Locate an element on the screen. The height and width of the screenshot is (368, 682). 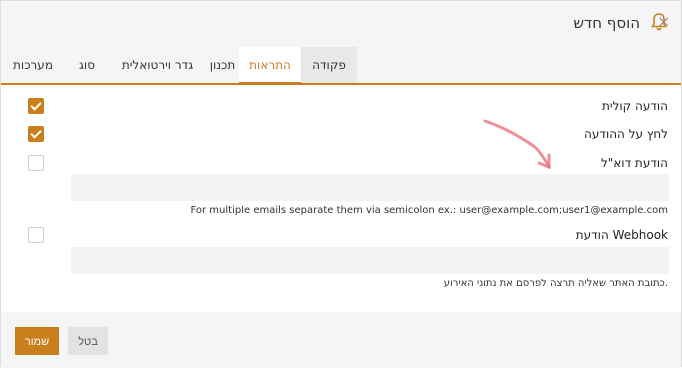
tab-planning: תכנון is located at coordinates (222, 65).